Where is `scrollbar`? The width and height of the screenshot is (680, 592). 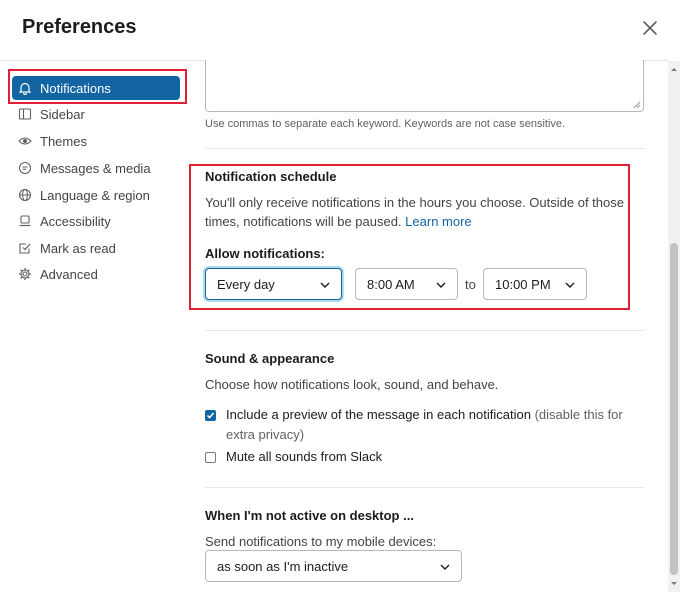 scrollbar is located at coordinates (674, 326).